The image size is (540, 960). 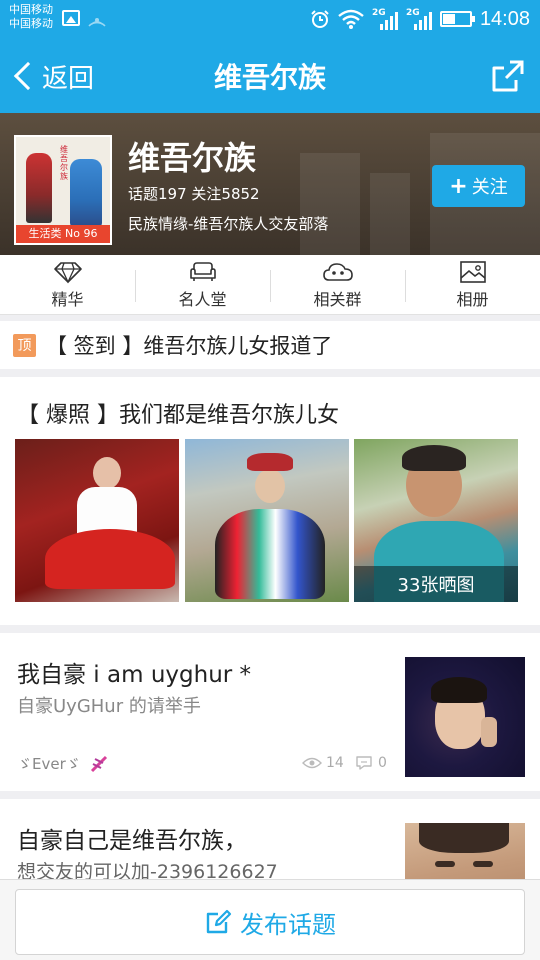 I want to click on follow-button: + 关注, so click(x=478, y=186).